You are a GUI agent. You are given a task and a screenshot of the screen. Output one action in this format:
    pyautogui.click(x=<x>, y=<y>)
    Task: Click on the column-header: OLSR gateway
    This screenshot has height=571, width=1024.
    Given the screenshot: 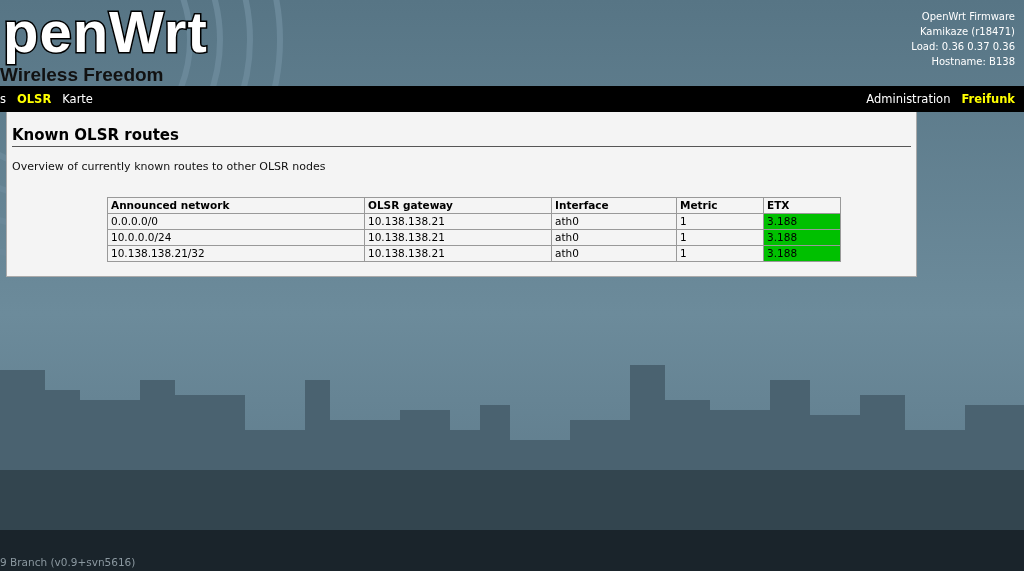 What is the action you would take?
    pyautogui.click(x=458, y=205)
    